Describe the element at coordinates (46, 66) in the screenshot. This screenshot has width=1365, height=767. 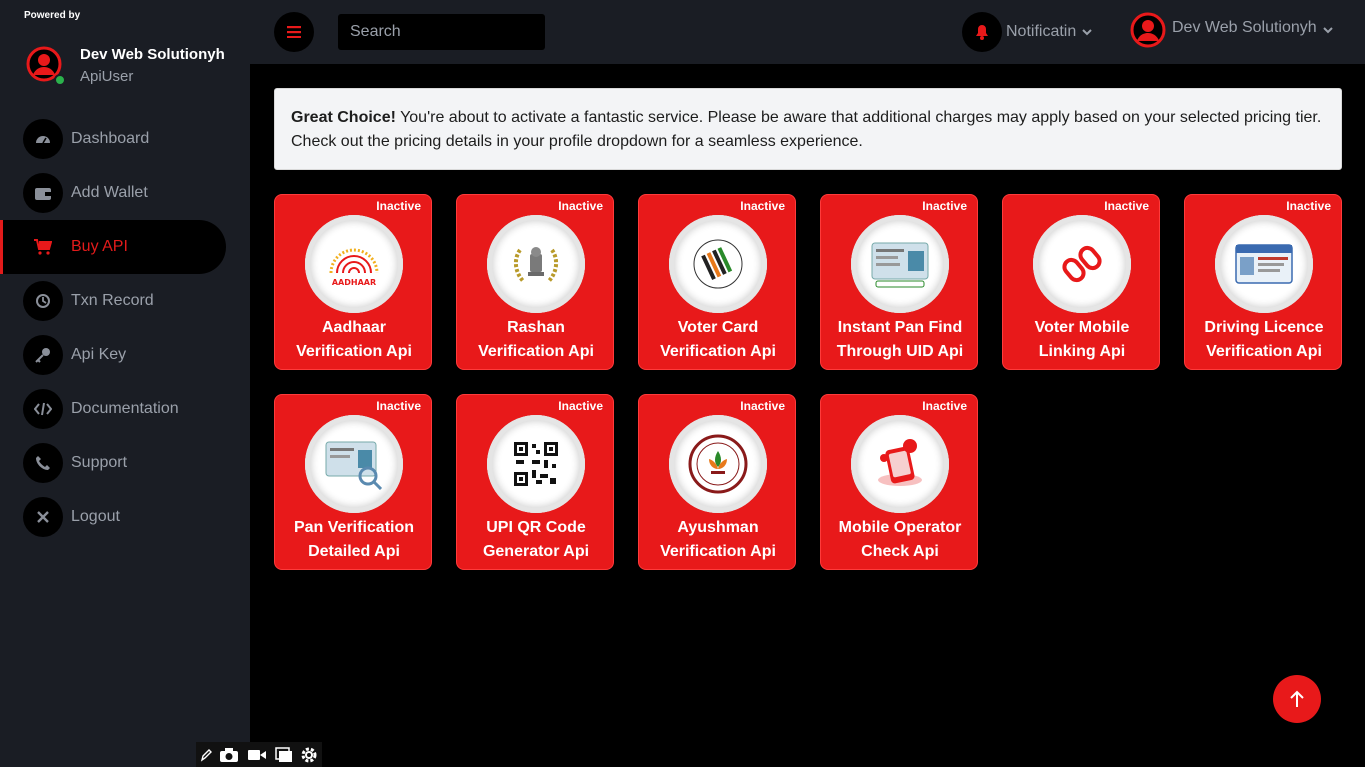
I see `avatar` at that location.